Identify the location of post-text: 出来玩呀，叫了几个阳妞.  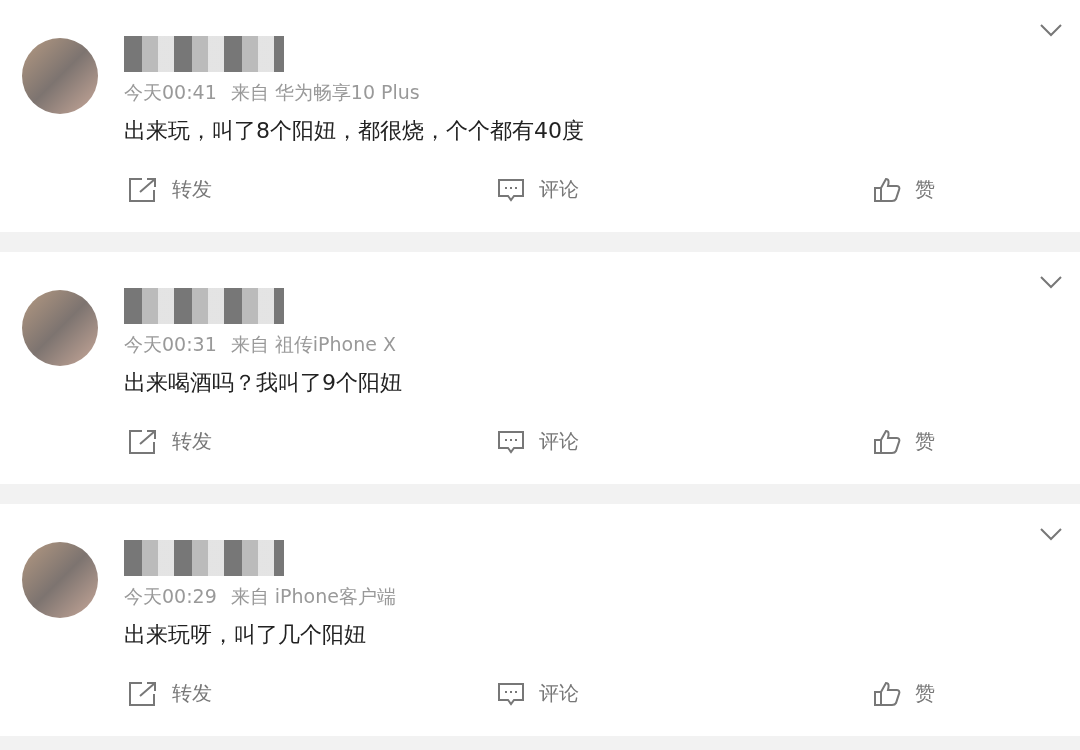
(245, 635).